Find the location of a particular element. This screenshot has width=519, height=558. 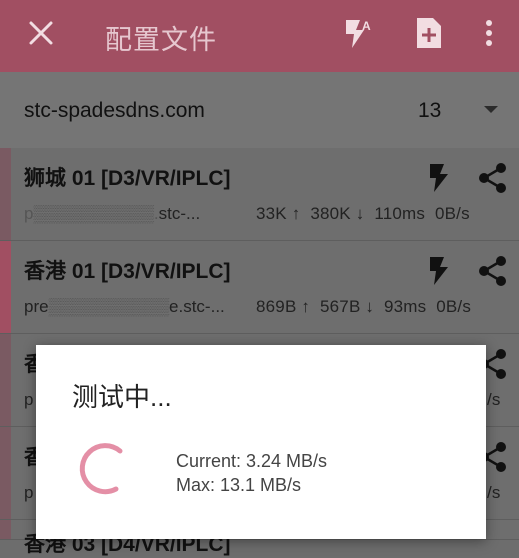

app-toolbar: 配置文件 A is located at coordinates (259, 36).